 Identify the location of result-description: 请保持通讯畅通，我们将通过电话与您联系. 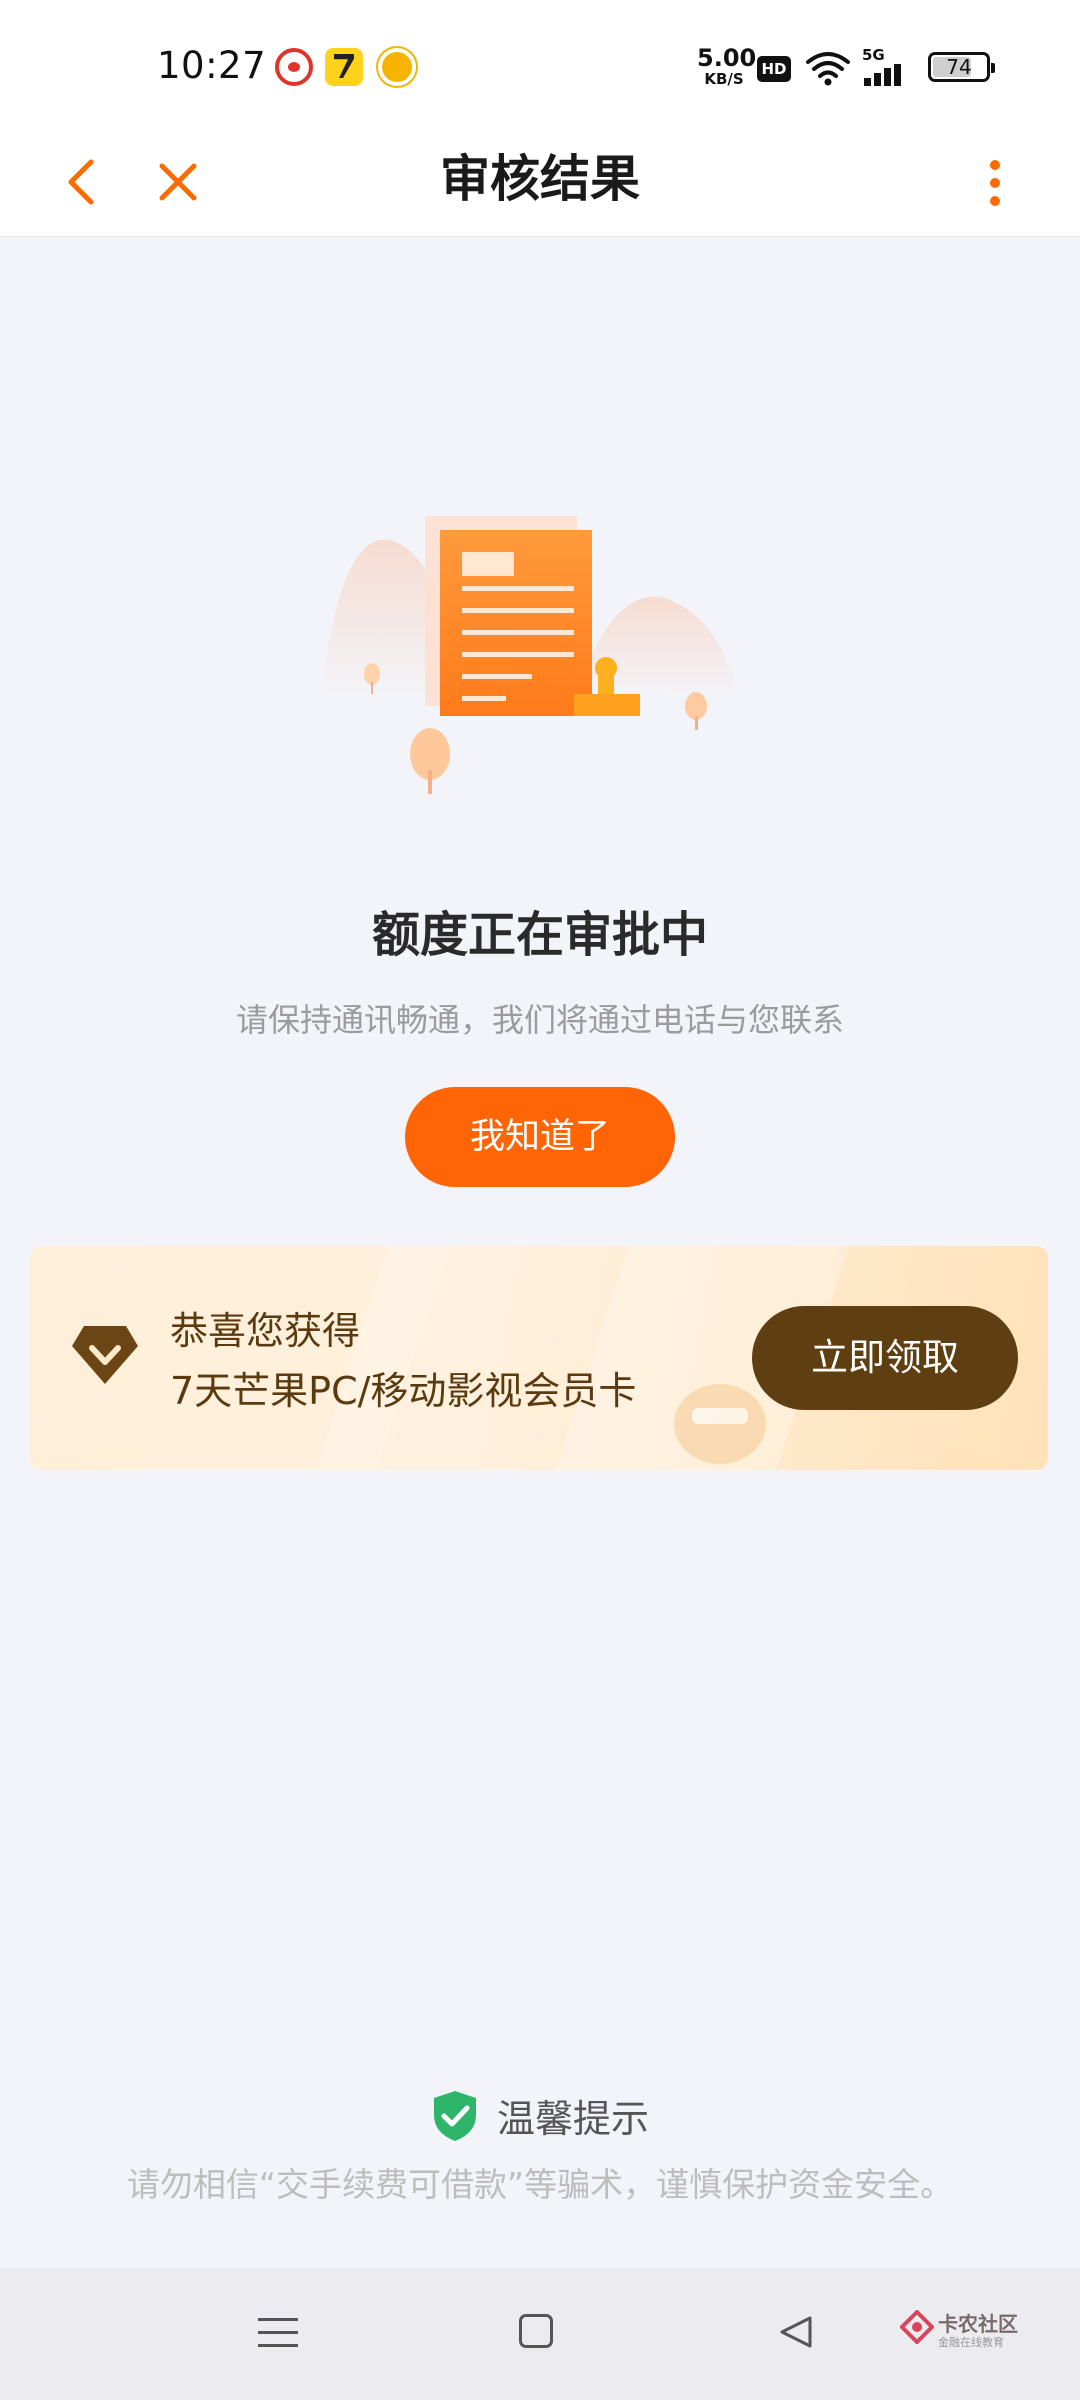
(539, 1020).